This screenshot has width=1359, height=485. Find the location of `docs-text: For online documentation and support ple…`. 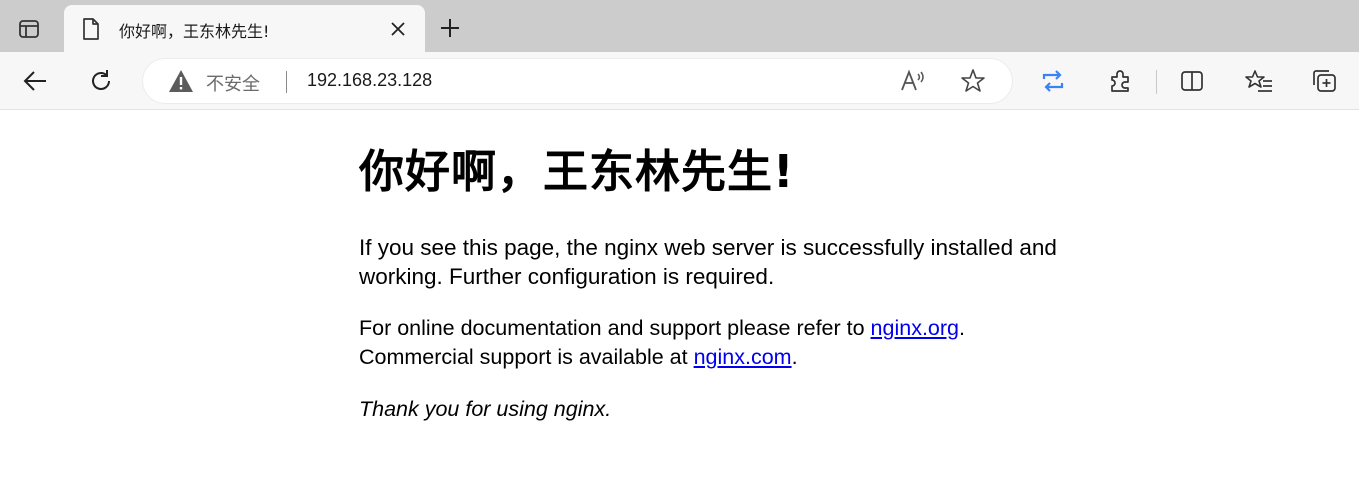

docs-text: For online documentation and support ple… is located at coordinates (615, 328).